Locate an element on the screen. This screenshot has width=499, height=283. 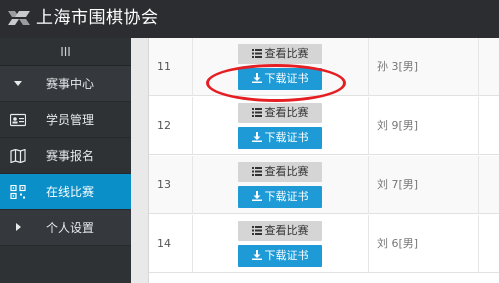
player-name: 刘 9[男] is located at coordinates (424, 126).